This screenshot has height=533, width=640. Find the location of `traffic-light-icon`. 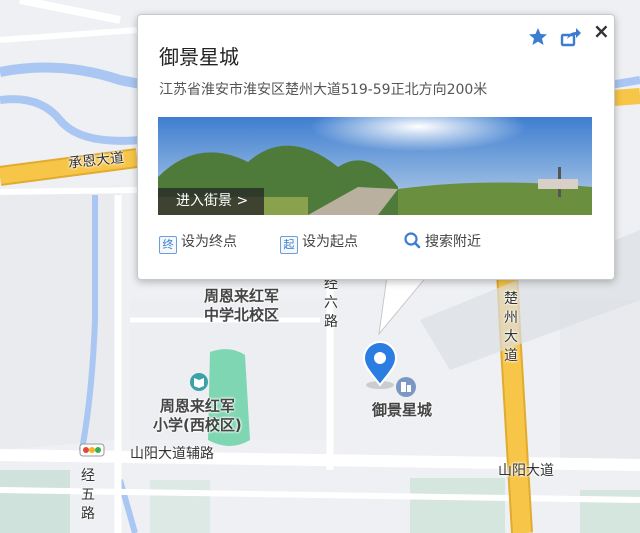

traffic-light-icon is located at coordinates (92, 450).